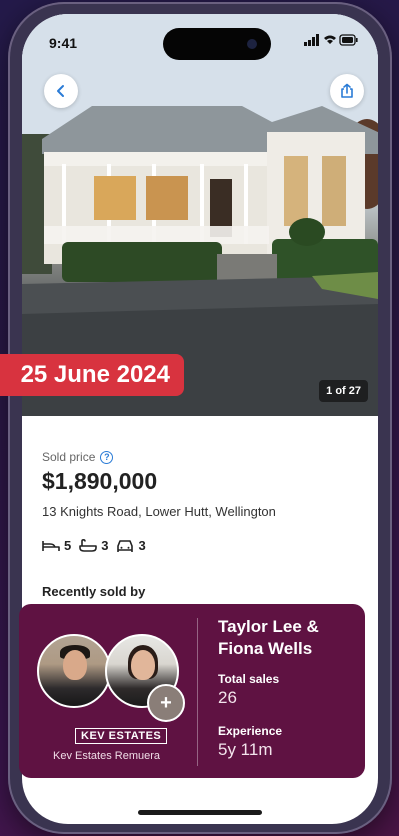 The image size is (399, 836). I want to click on agency-name: Kev Estates Remuera, so click(106, 756).